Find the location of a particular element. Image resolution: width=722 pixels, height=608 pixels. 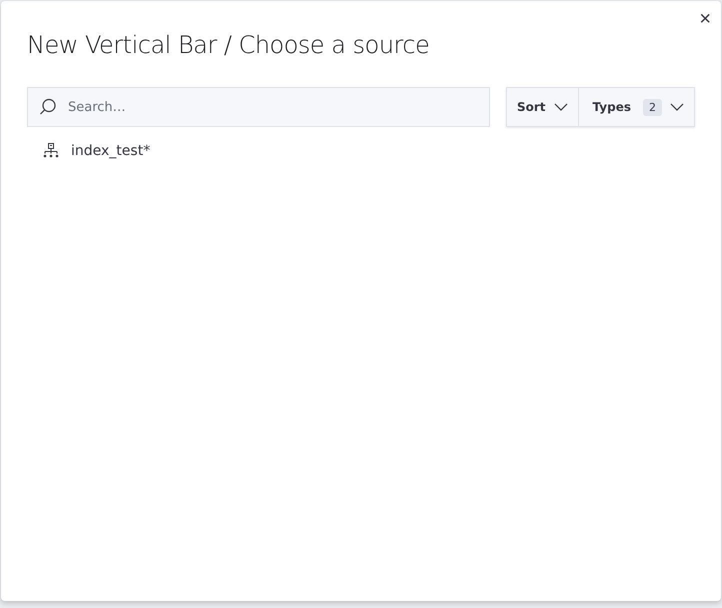

source-link: index_test* is located at coordinates (110, 151).